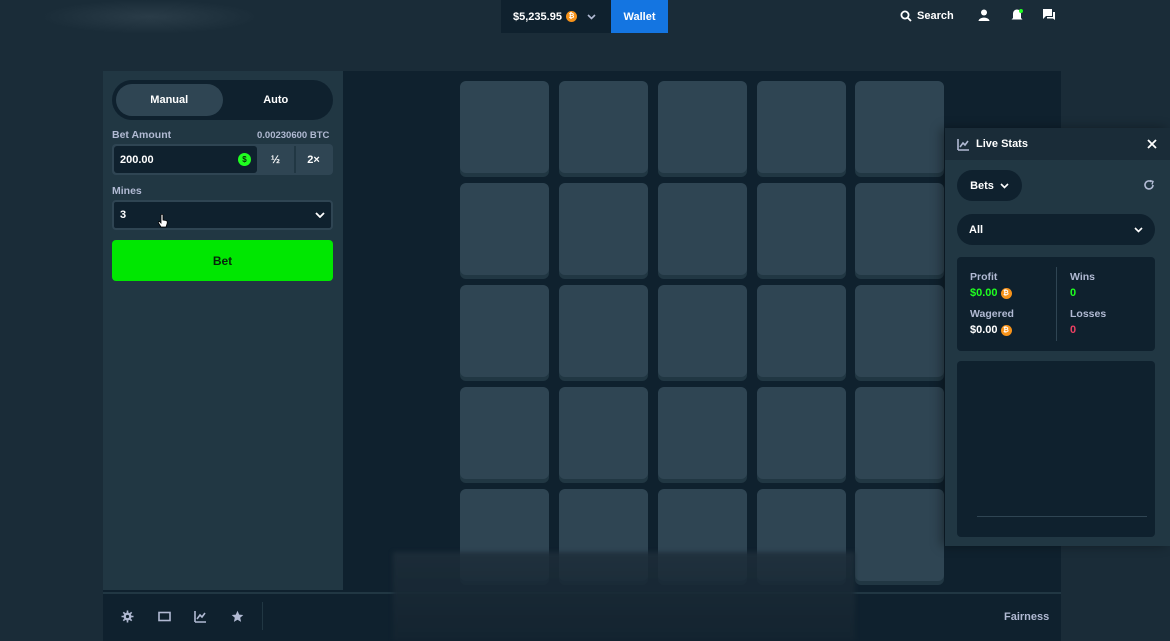 This screenshot has height=641, width=1170. Describe the element at coordinates (1049, 15) in the screenshot. I see `chat-icon` at that location.